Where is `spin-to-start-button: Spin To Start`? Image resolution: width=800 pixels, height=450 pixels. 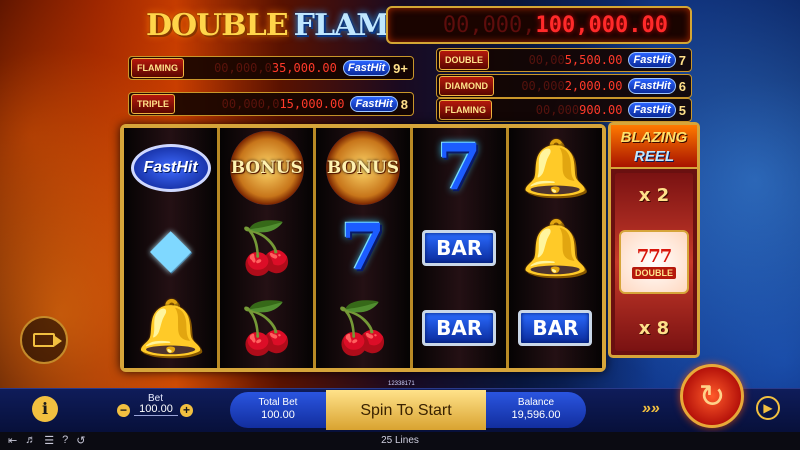
spin-to-start-button: Spin To Start is located at coordinates (406, 410).